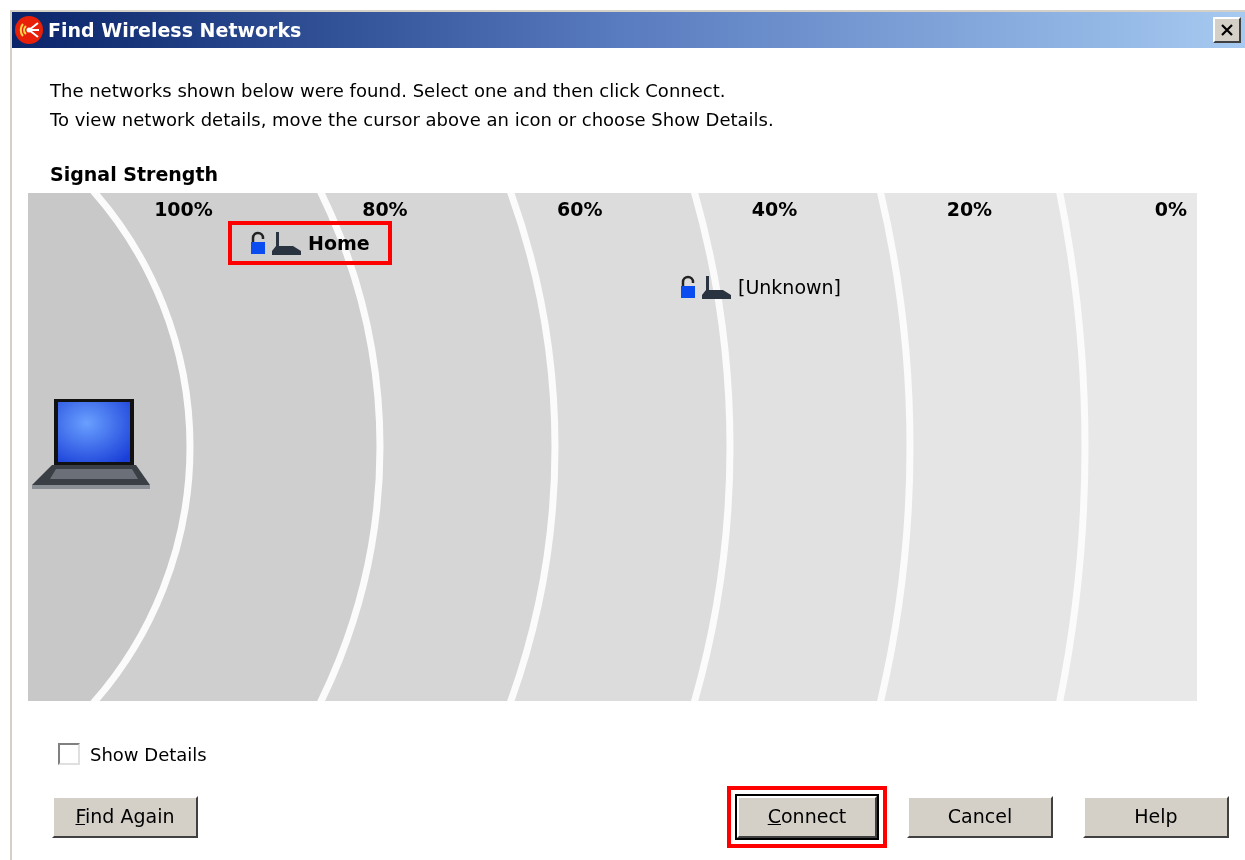 This screenshot has height=860, width=1245. Describe the element at coordinates (412, 120) in the screenshot. I see `instruction-text: To view network details, move the cursor above an icon or choose Show Details.` at that location.